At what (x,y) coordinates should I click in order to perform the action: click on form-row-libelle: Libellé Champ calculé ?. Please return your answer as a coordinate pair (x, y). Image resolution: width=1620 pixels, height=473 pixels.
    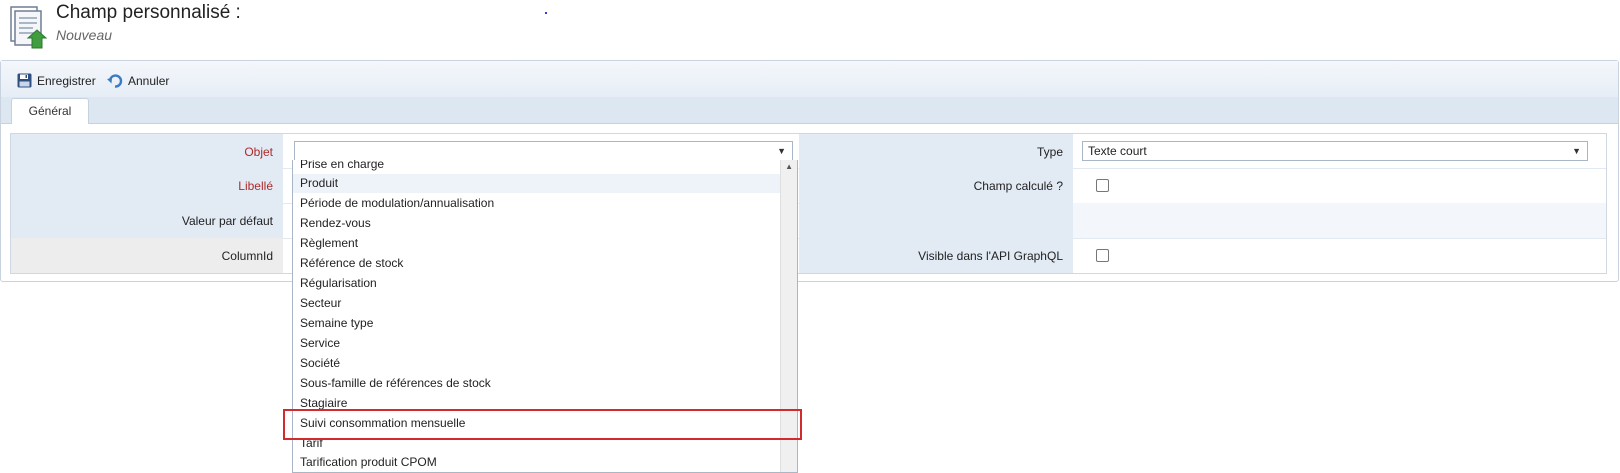
    Looking at the image, I should click on (808, 186).